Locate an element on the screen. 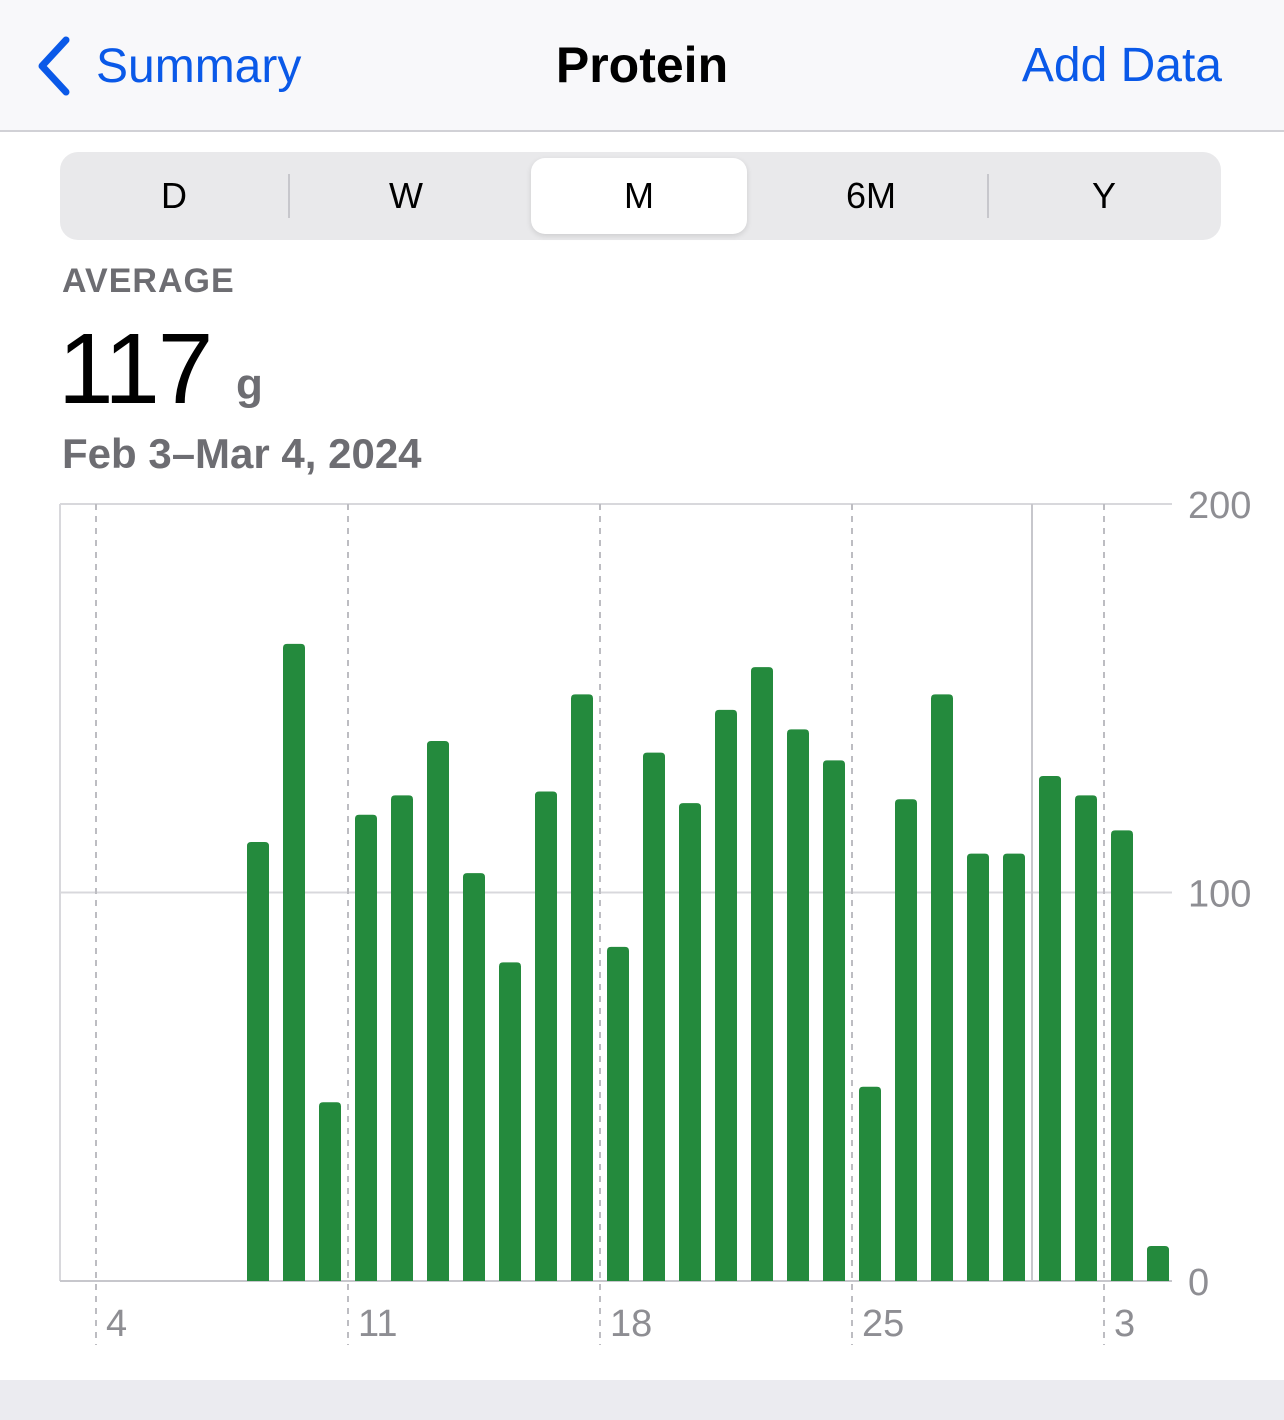 The width and height of the screenshot is (1284, 1420). segment-month: M is located at coordinates (639, 196).